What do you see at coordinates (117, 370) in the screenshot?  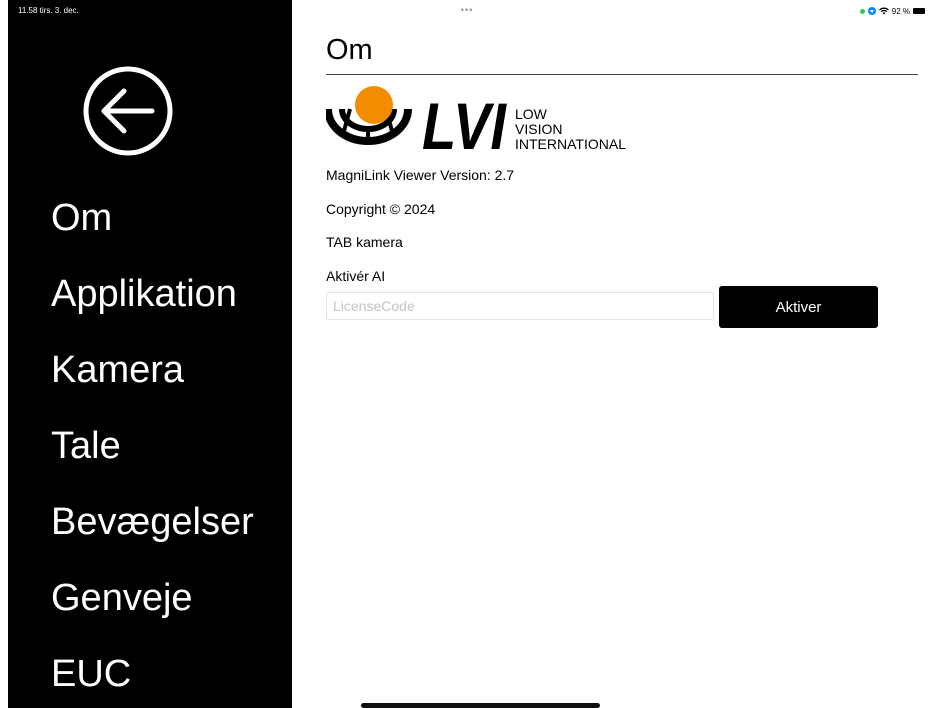 I see `sidebar-item-kamera: Kamera` at bounding box center [117, 370].